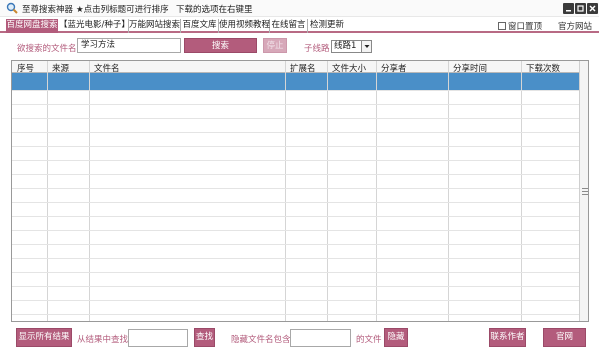  I want to click on search-input: 学习方法, so click(129, 45).